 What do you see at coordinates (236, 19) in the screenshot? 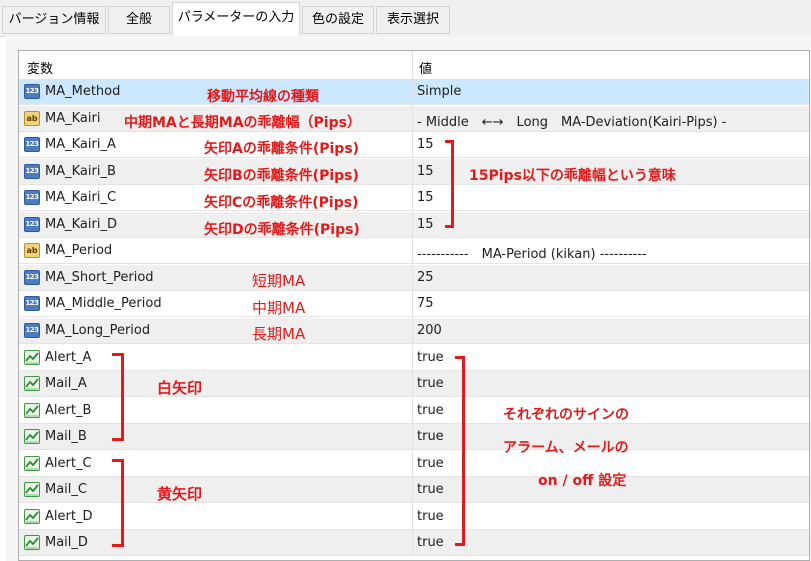
I see `tab-parameter-input: パラメーターの入力` at bounding box center [236, 19].